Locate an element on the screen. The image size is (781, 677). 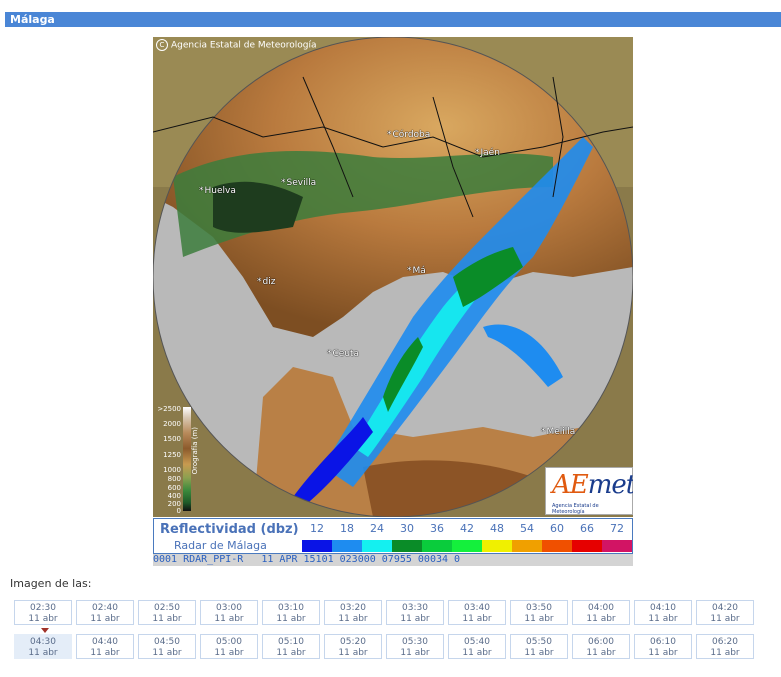
time-label: 02:40 is located at coordinates (105, 608).